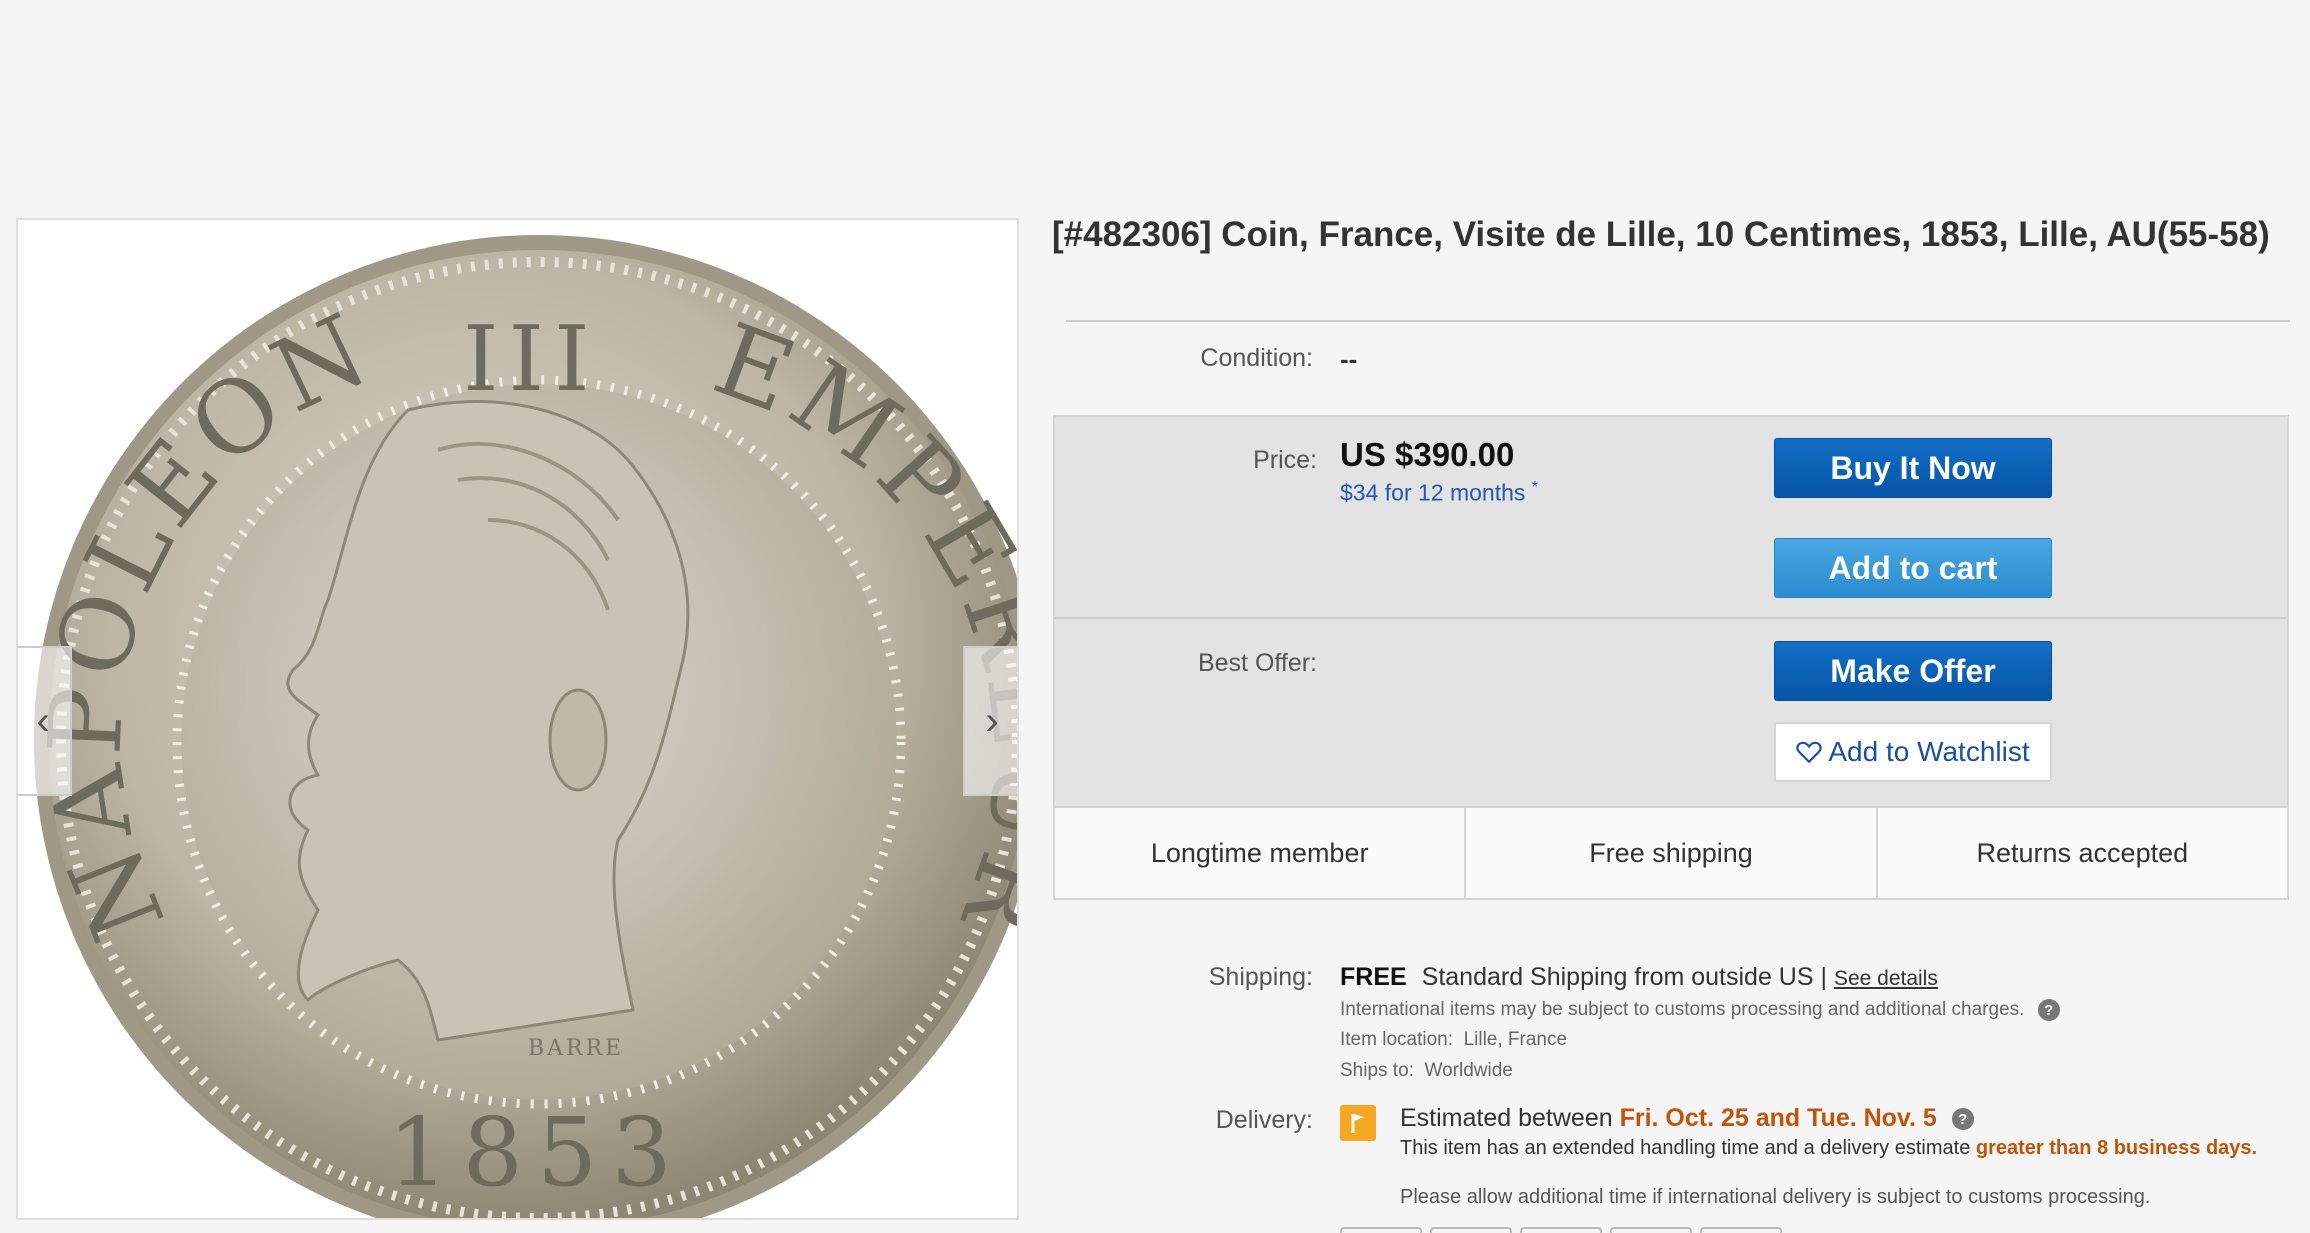 The width and height of the screenshot is (2310, 1233). Describe the element at coordinates (576, 1048) in the screenshot. I see `coin-signature: BARRE` at that location.